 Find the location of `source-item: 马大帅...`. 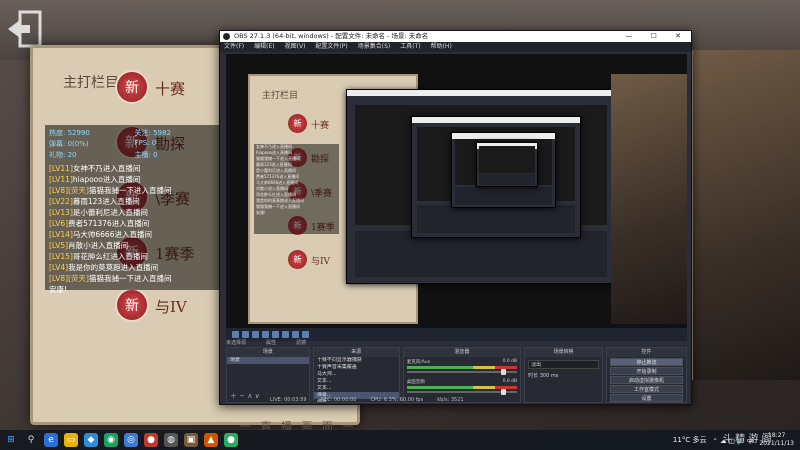

source-item: 马大帅... is located at coordinates (356, 374).